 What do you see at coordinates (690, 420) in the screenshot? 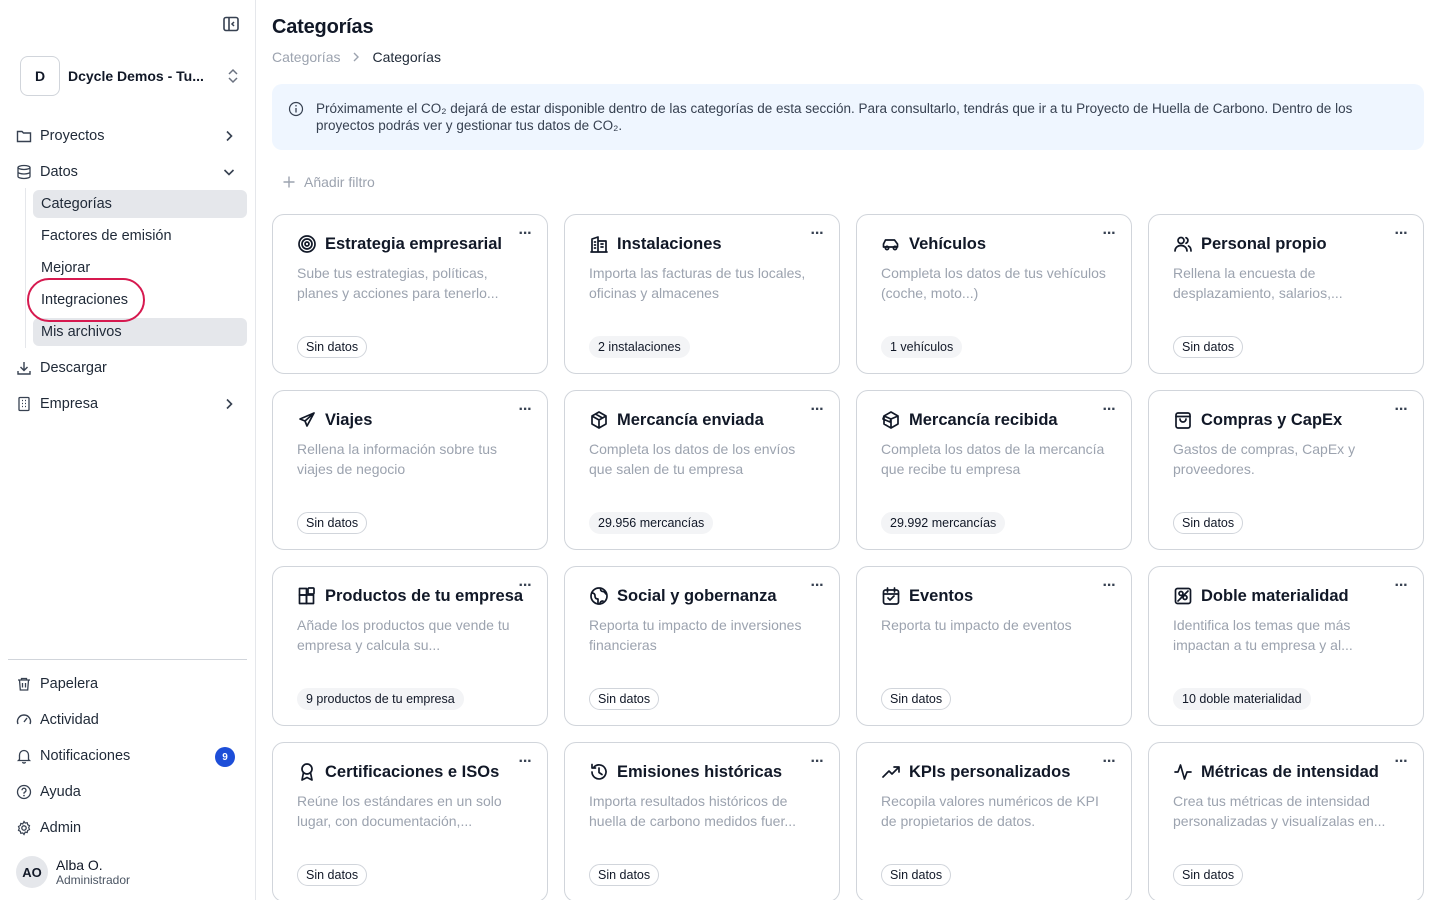
I see `card-title: Mercancía enviada` at bounding box center [690, 420].